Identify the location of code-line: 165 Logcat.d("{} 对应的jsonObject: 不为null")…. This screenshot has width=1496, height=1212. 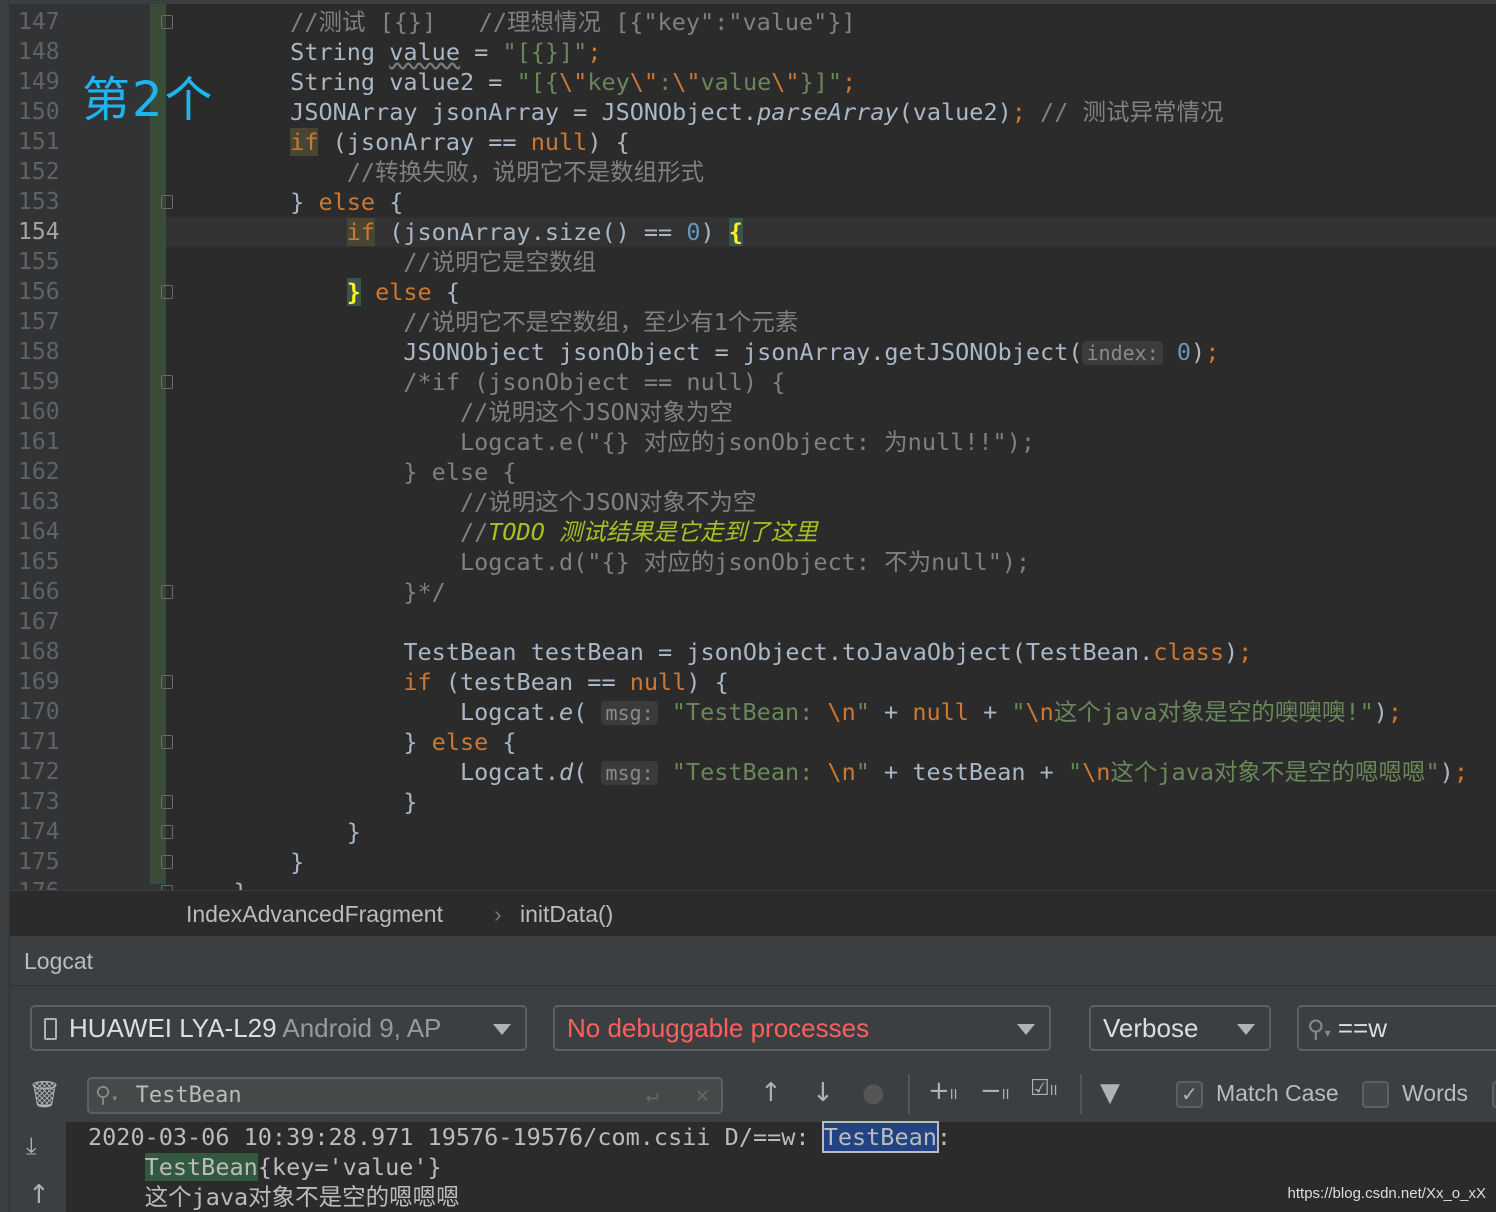
(753, 562).